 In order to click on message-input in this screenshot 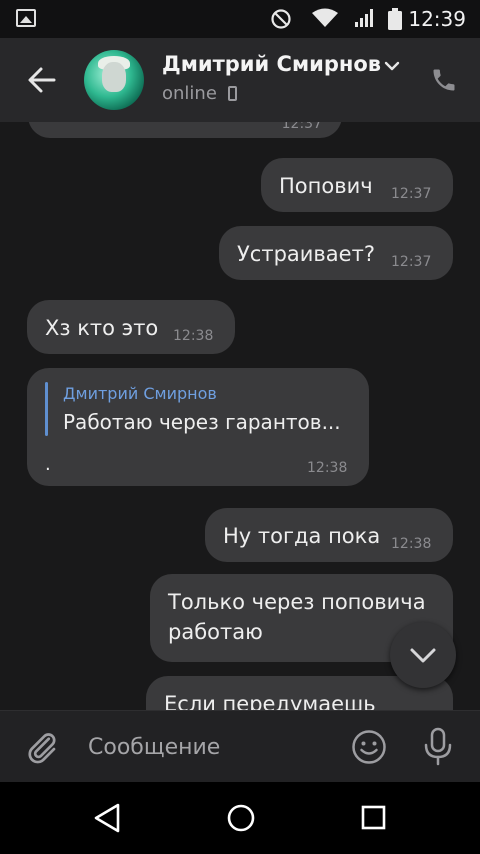, I will do `click(213, 747)`.